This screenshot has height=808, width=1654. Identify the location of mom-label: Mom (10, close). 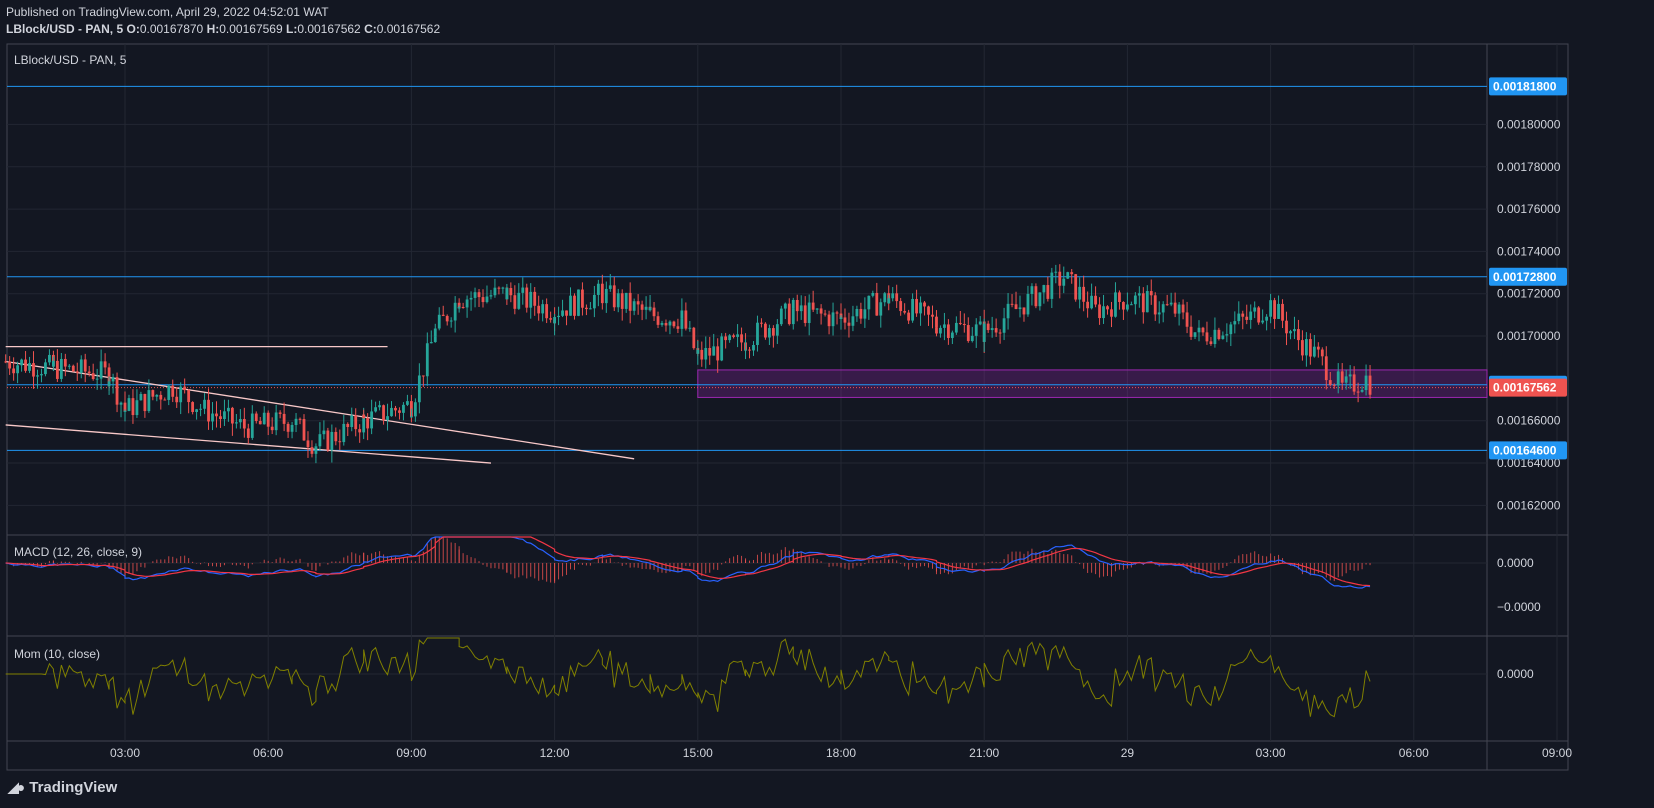
(57, 654).